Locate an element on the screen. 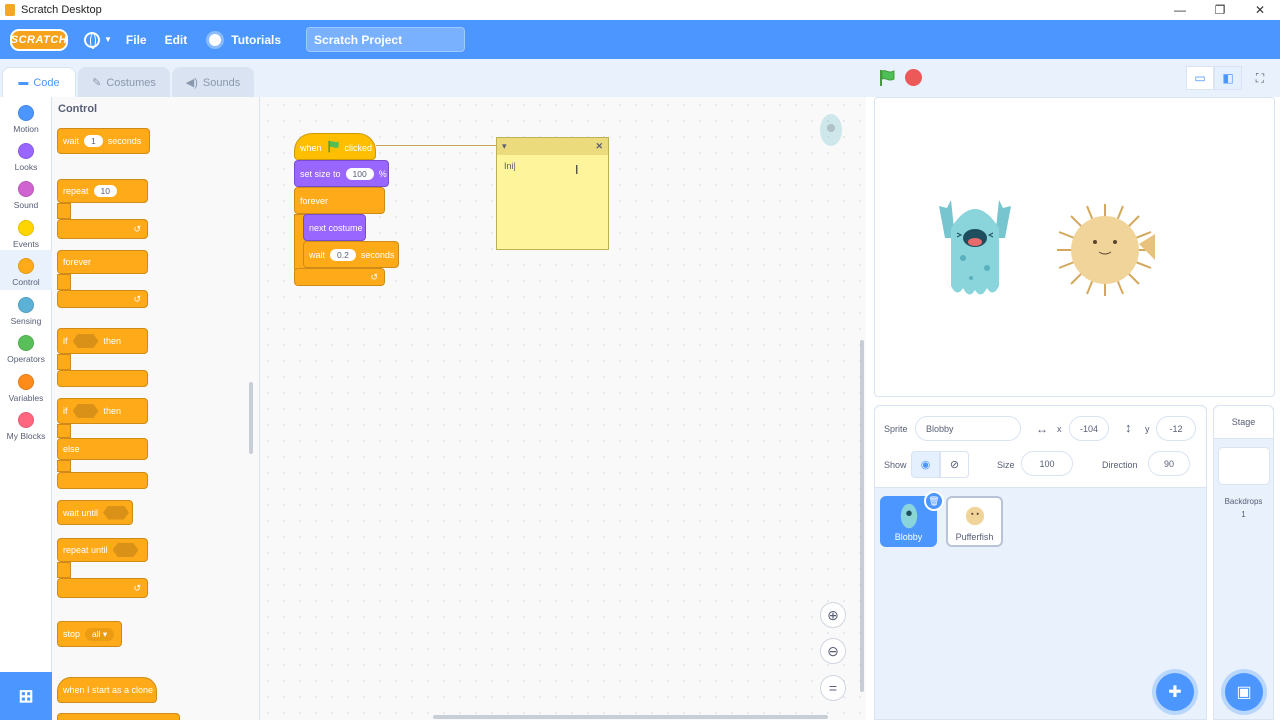  collapse-icon: ▾ is located at coordinates (504, 146).